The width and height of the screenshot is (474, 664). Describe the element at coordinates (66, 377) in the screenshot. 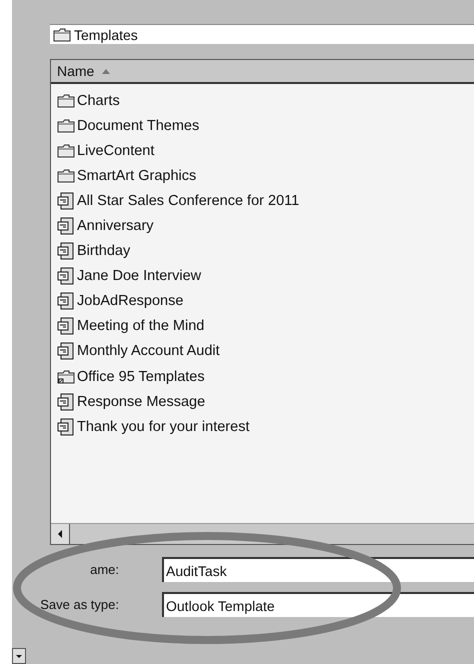

I see `folder-shortcut-icon` at that location.